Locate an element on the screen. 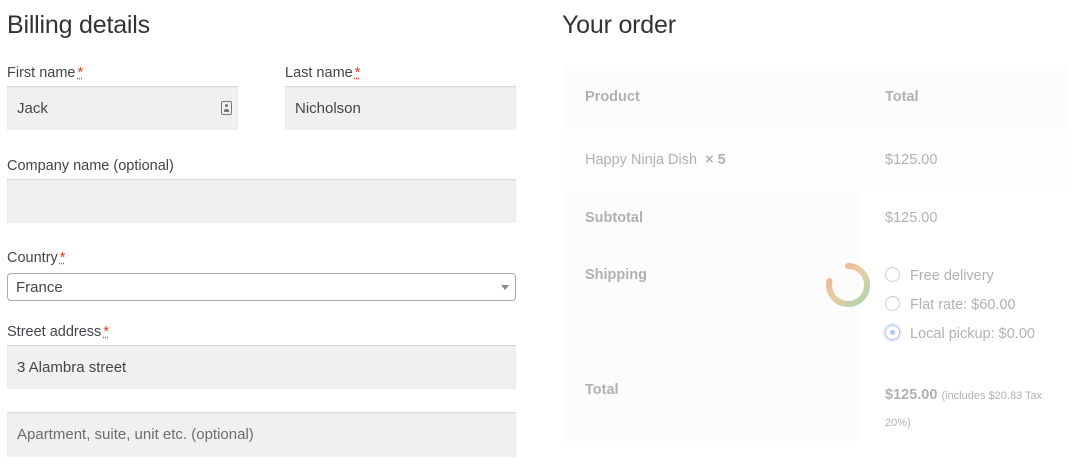  country-select: France is located at coordinates (261, 287).